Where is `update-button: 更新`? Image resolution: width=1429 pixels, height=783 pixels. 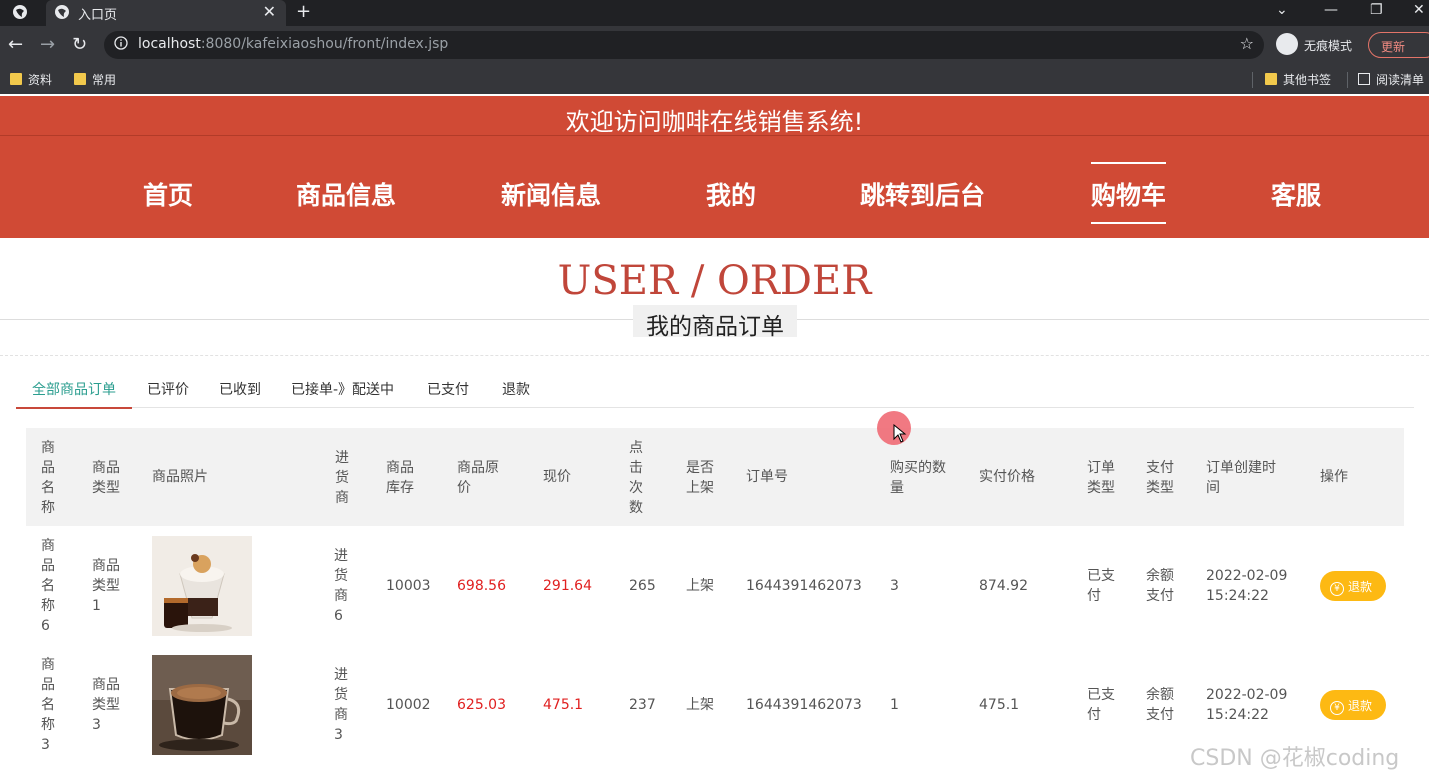 update-button: 更新 is located at coordinates (1398, 45).